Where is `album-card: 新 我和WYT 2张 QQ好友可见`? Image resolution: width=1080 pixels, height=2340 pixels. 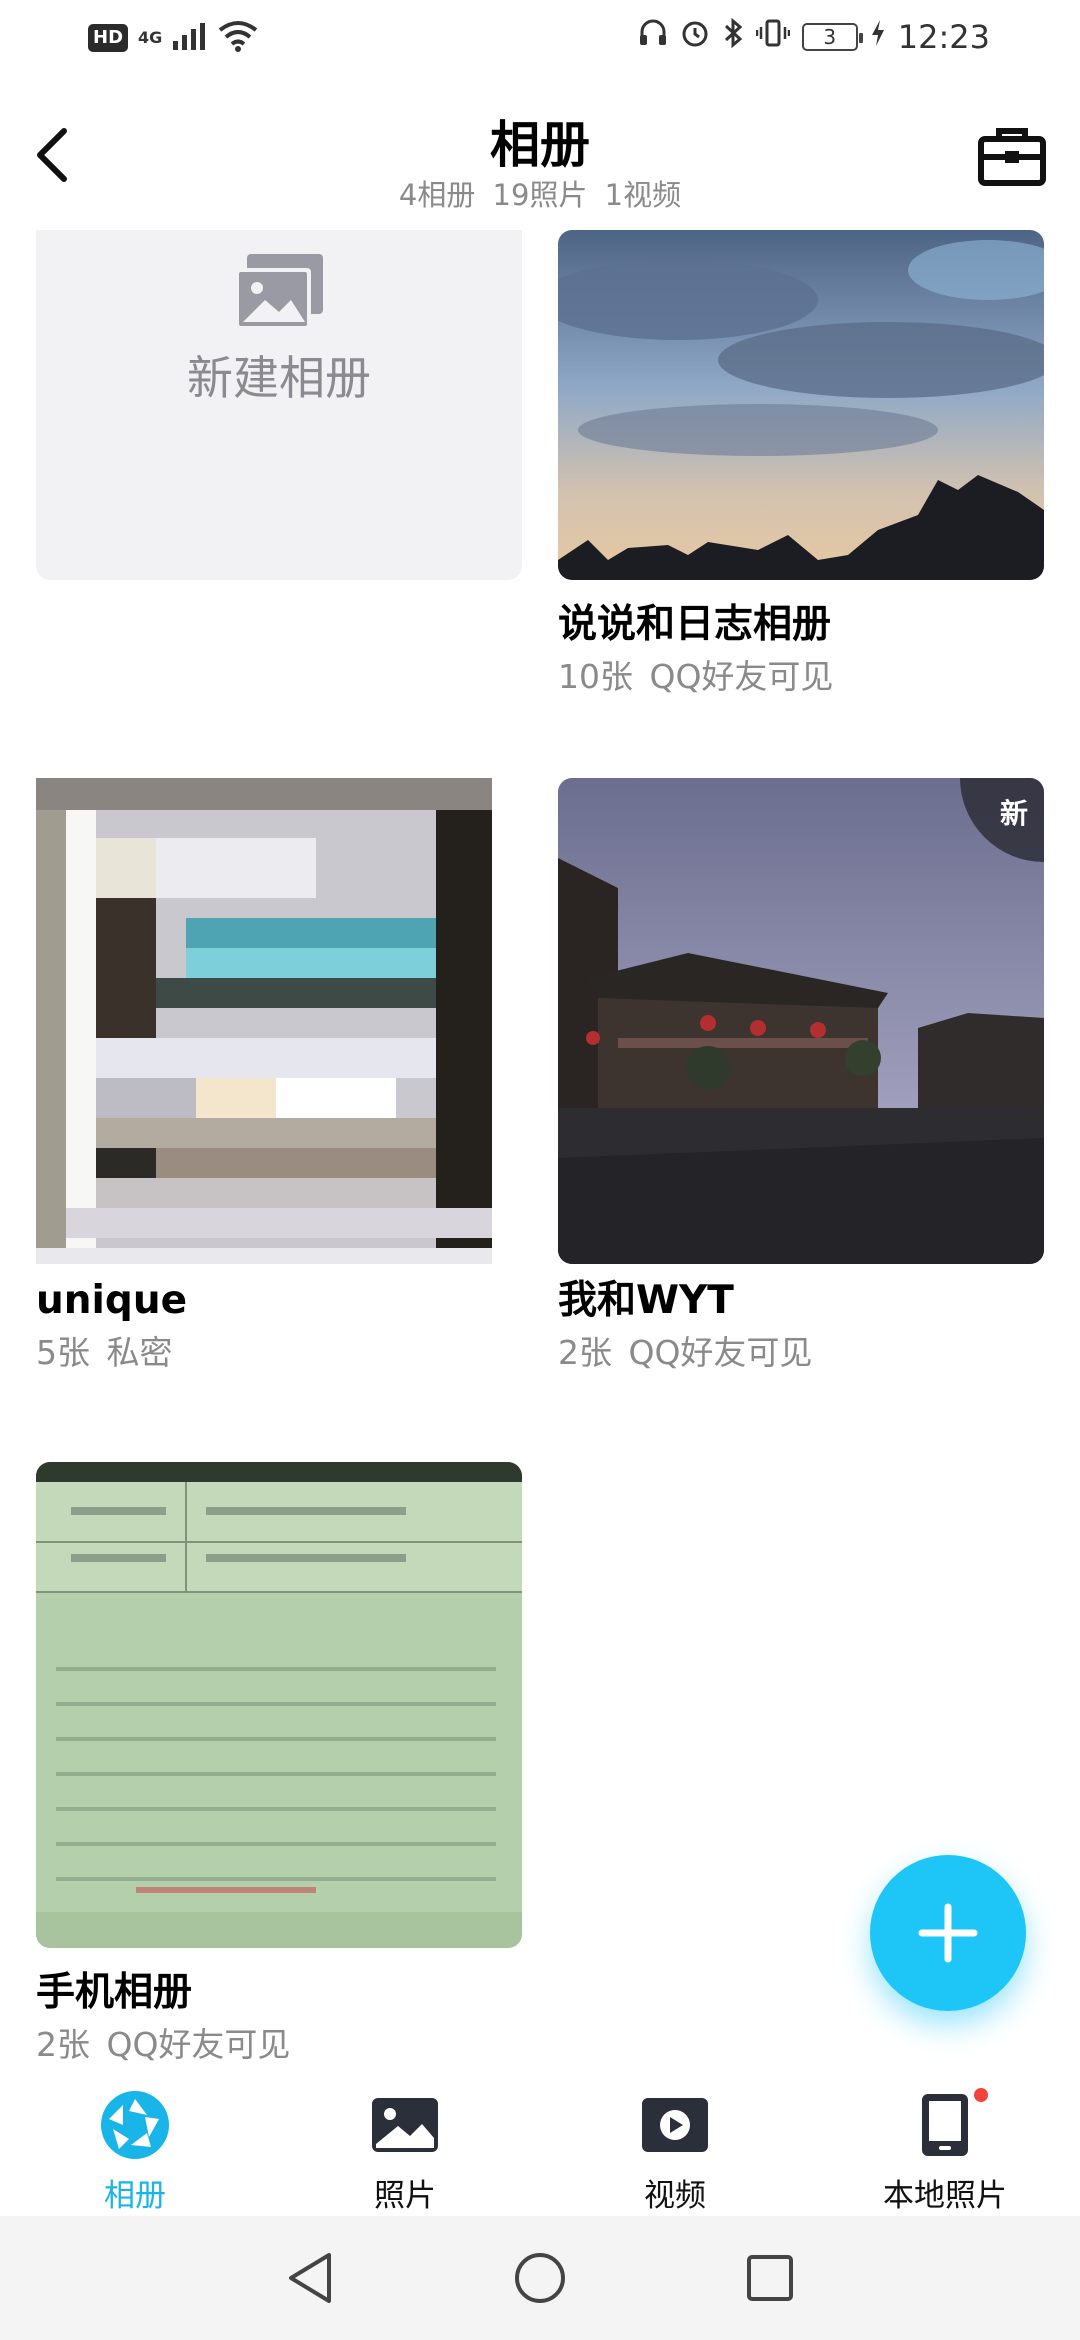
album-card: 新 我和WYT 2张 QQ好友可见 is located at coordinates (801, 1076).